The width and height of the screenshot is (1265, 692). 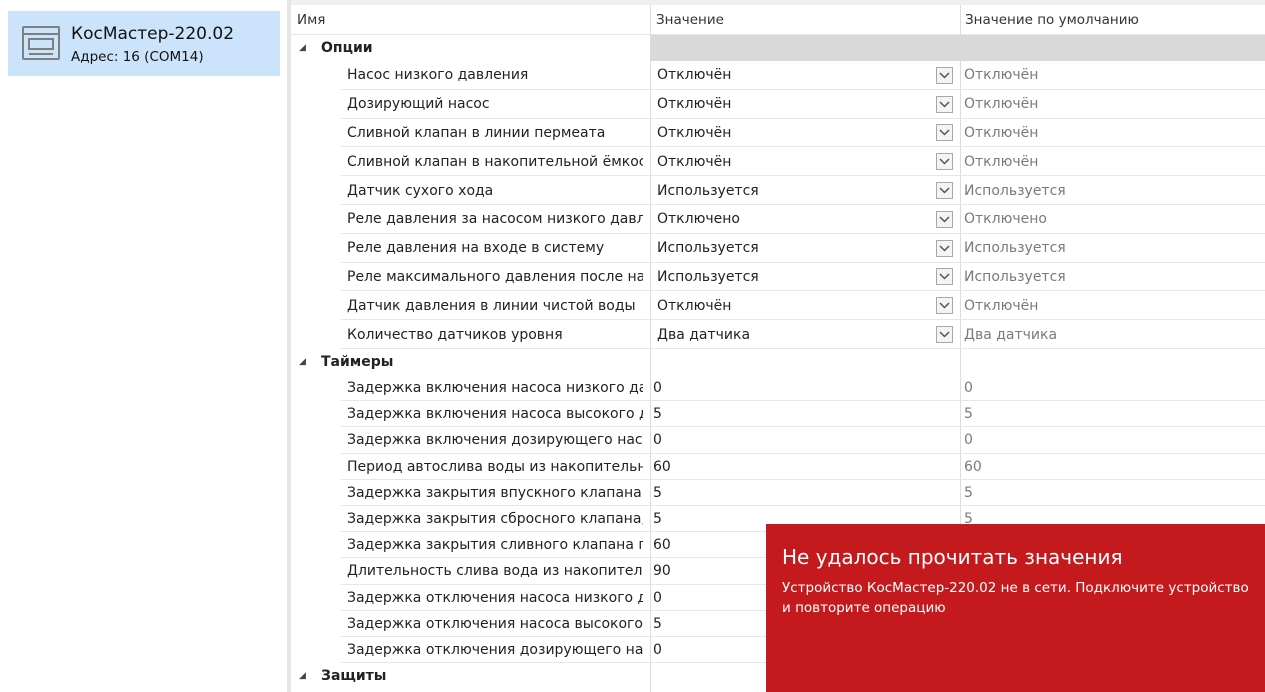 What do you see at coordinates (968, 492) in the screenshot?
I see `property-default: 5` at bounding box center [968, 492].